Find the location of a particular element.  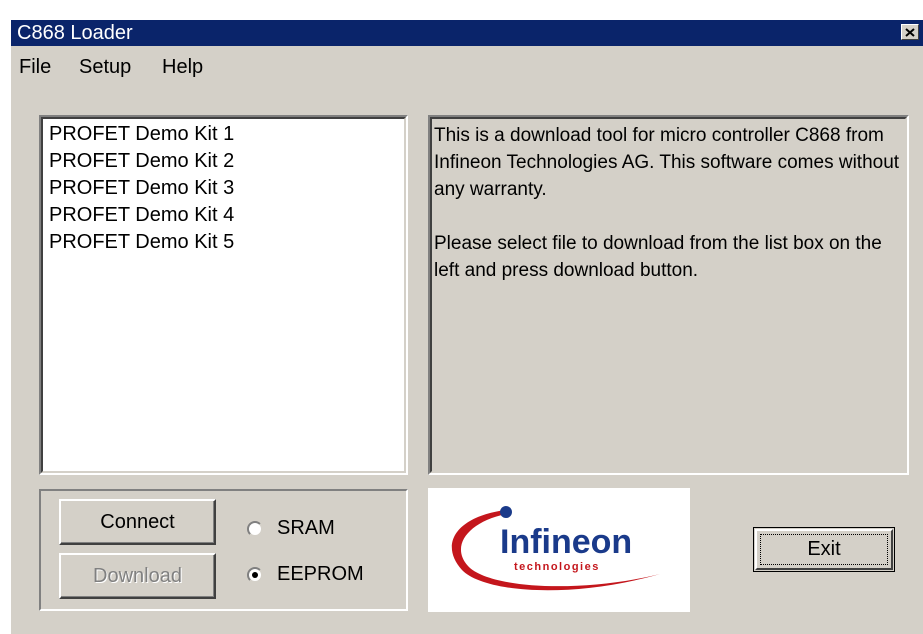

list-item: PROFET Demo Kit 3 is located at coordinates (141, 188).